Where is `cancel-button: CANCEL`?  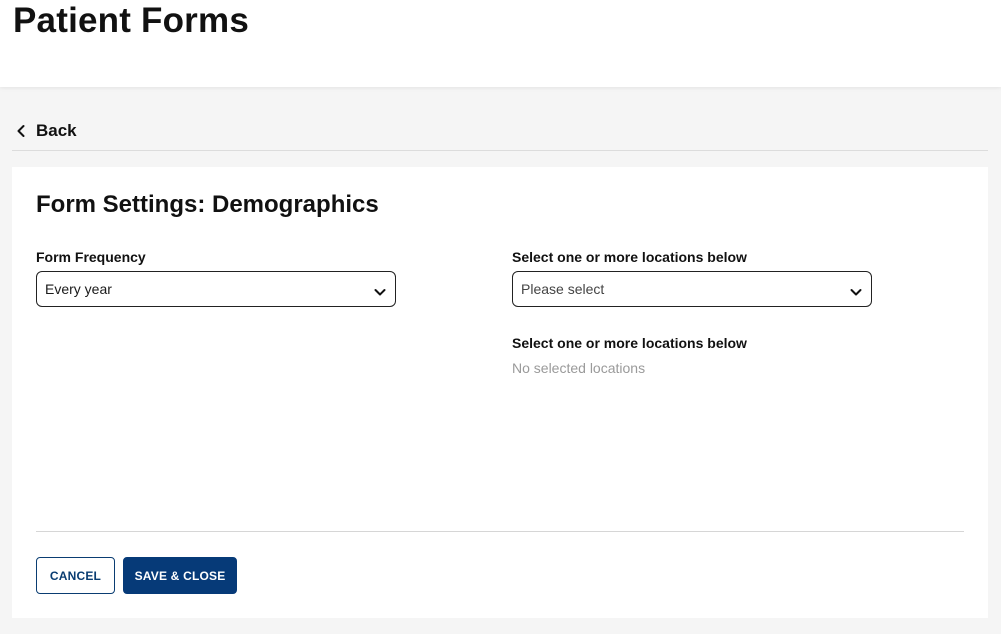 cancel-button: CANCEL is located at coordinates (75, 575).